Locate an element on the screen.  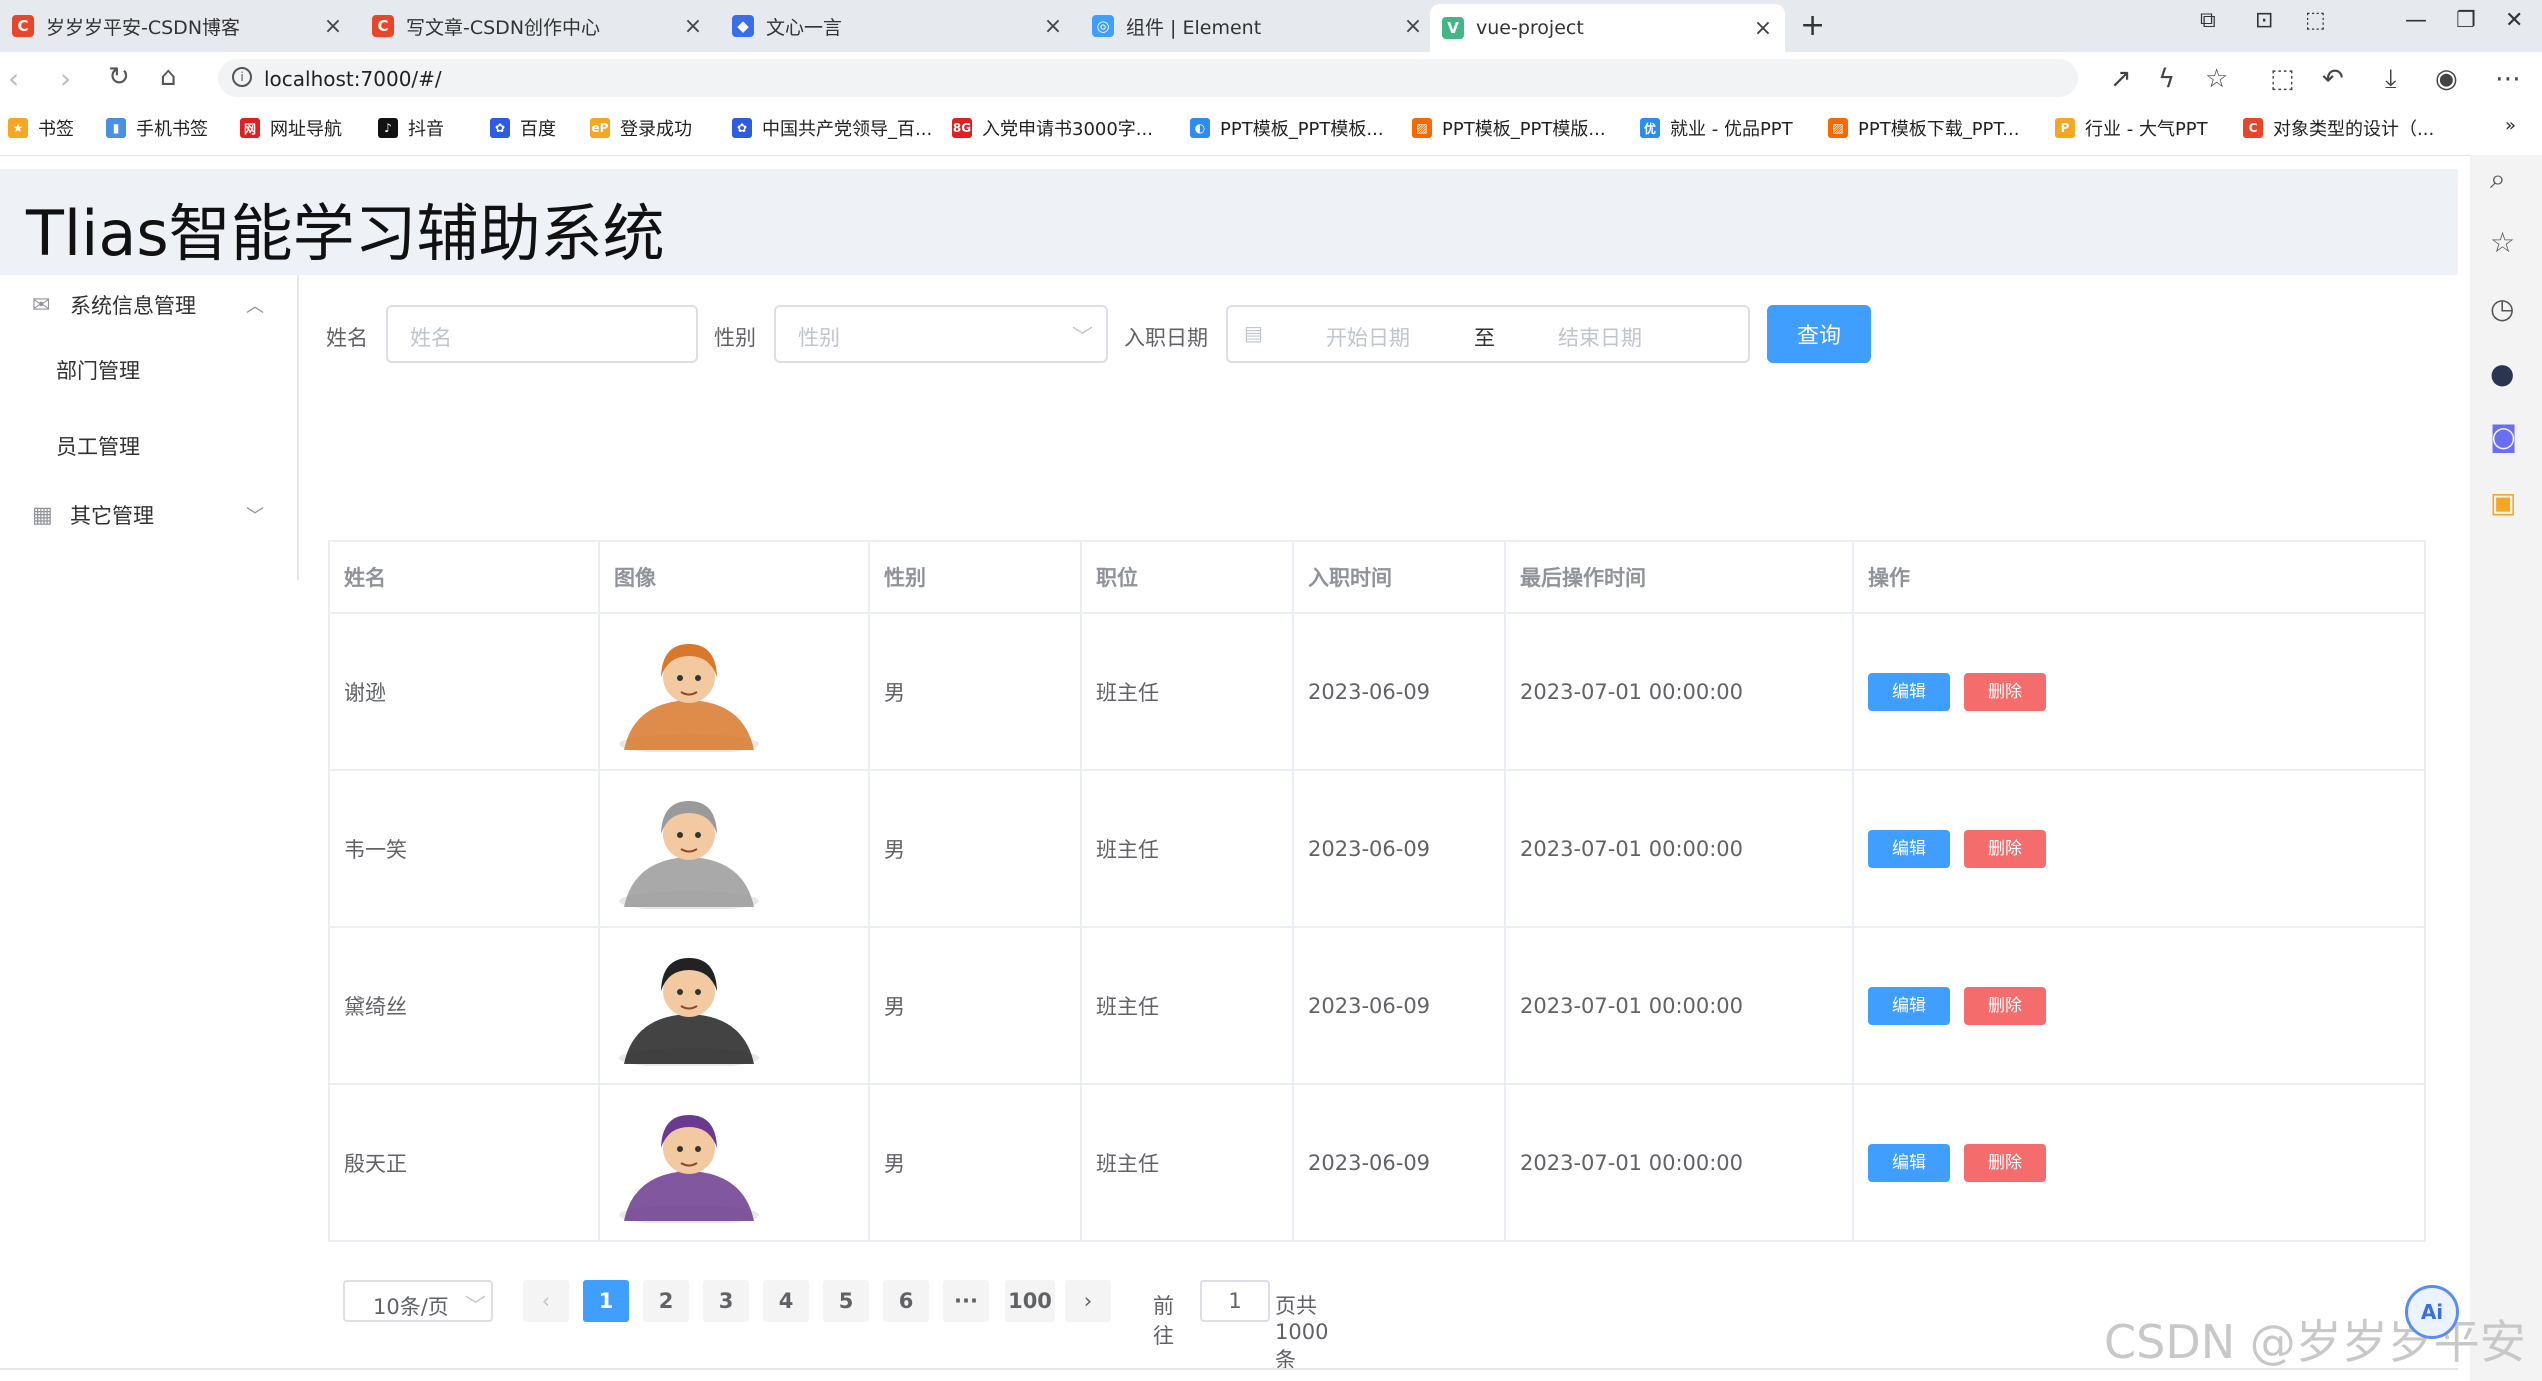
employee-job: 班主任 is located at coordinates (1187, 1005).